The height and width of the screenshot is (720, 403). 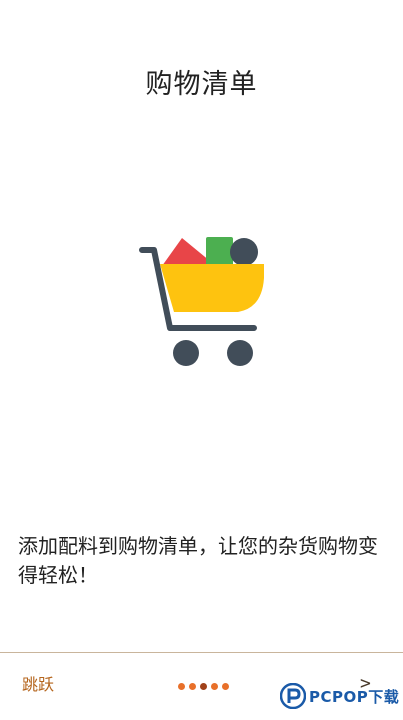 What do you see at coordinates (244, 252) in the screenshot?
I see `cart-item-dark` at bounding box center [244, 252].